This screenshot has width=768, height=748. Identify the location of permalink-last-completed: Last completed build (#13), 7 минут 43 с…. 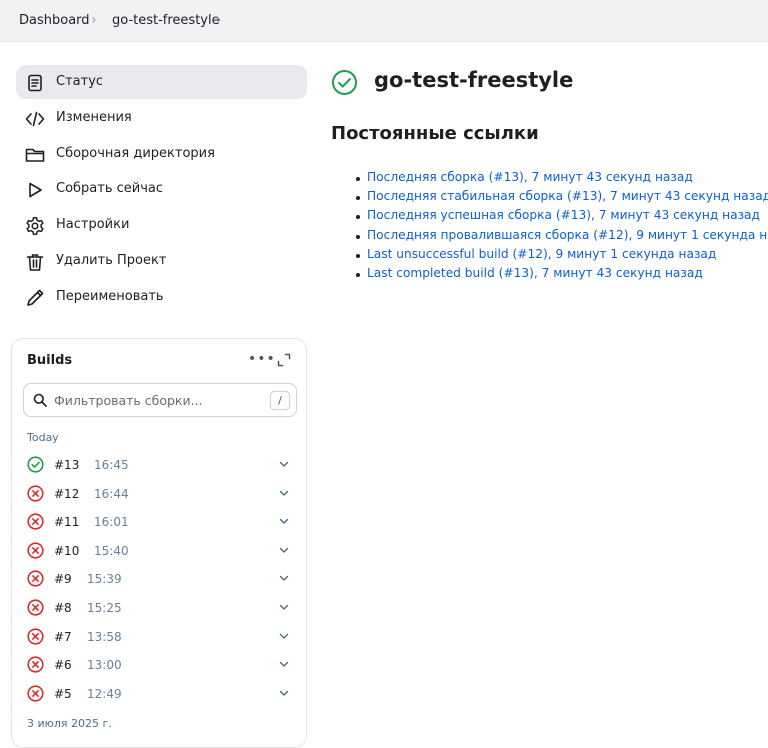
(535, 273).